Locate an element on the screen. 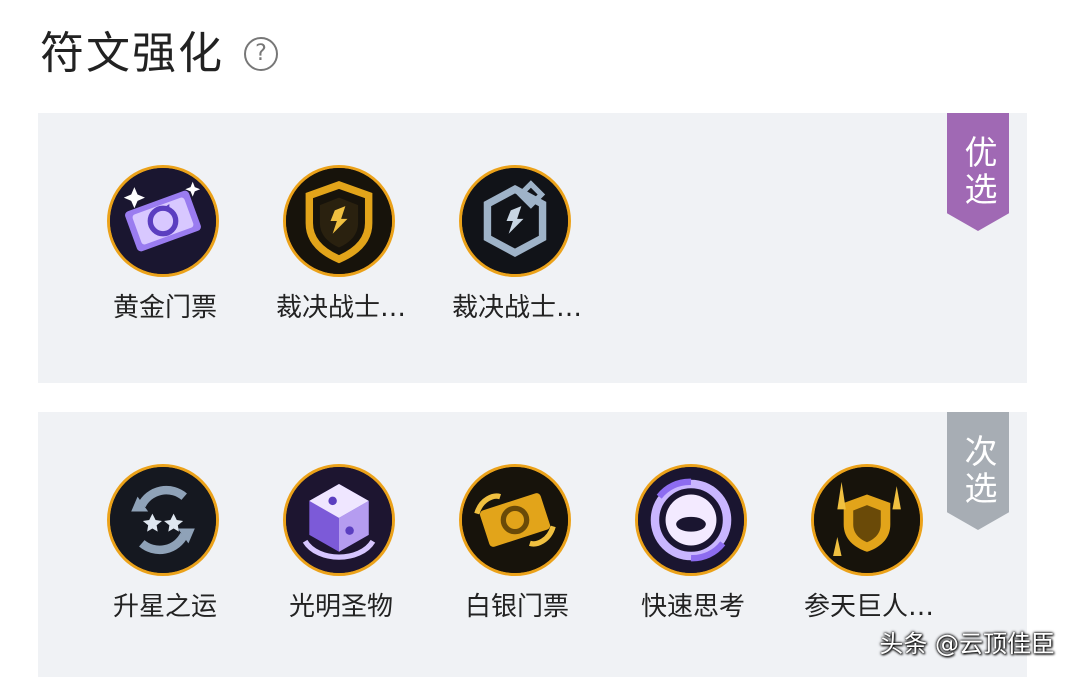 The height and width of the screenshot is (677, 1073). augment-label: 黄金门票 is located at coordinates (164, 308).